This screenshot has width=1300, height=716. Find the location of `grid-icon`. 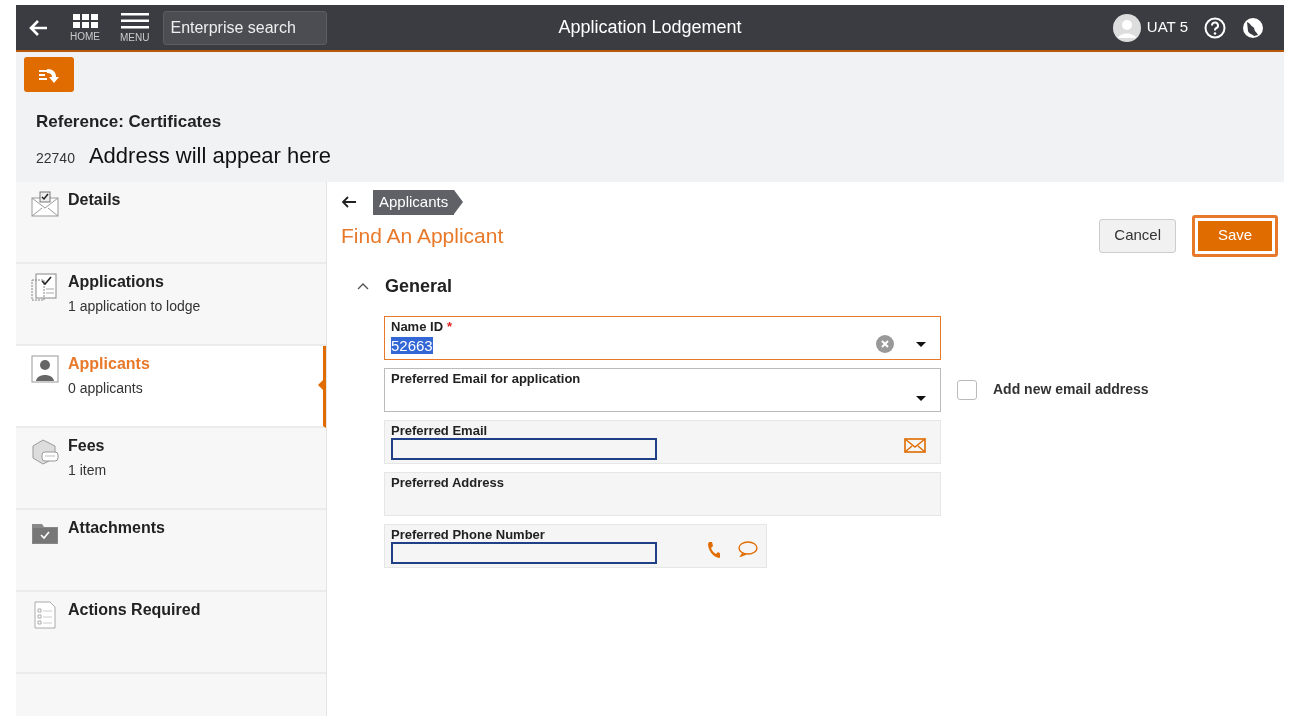

grid-icon is located at coordinates (85, 20).